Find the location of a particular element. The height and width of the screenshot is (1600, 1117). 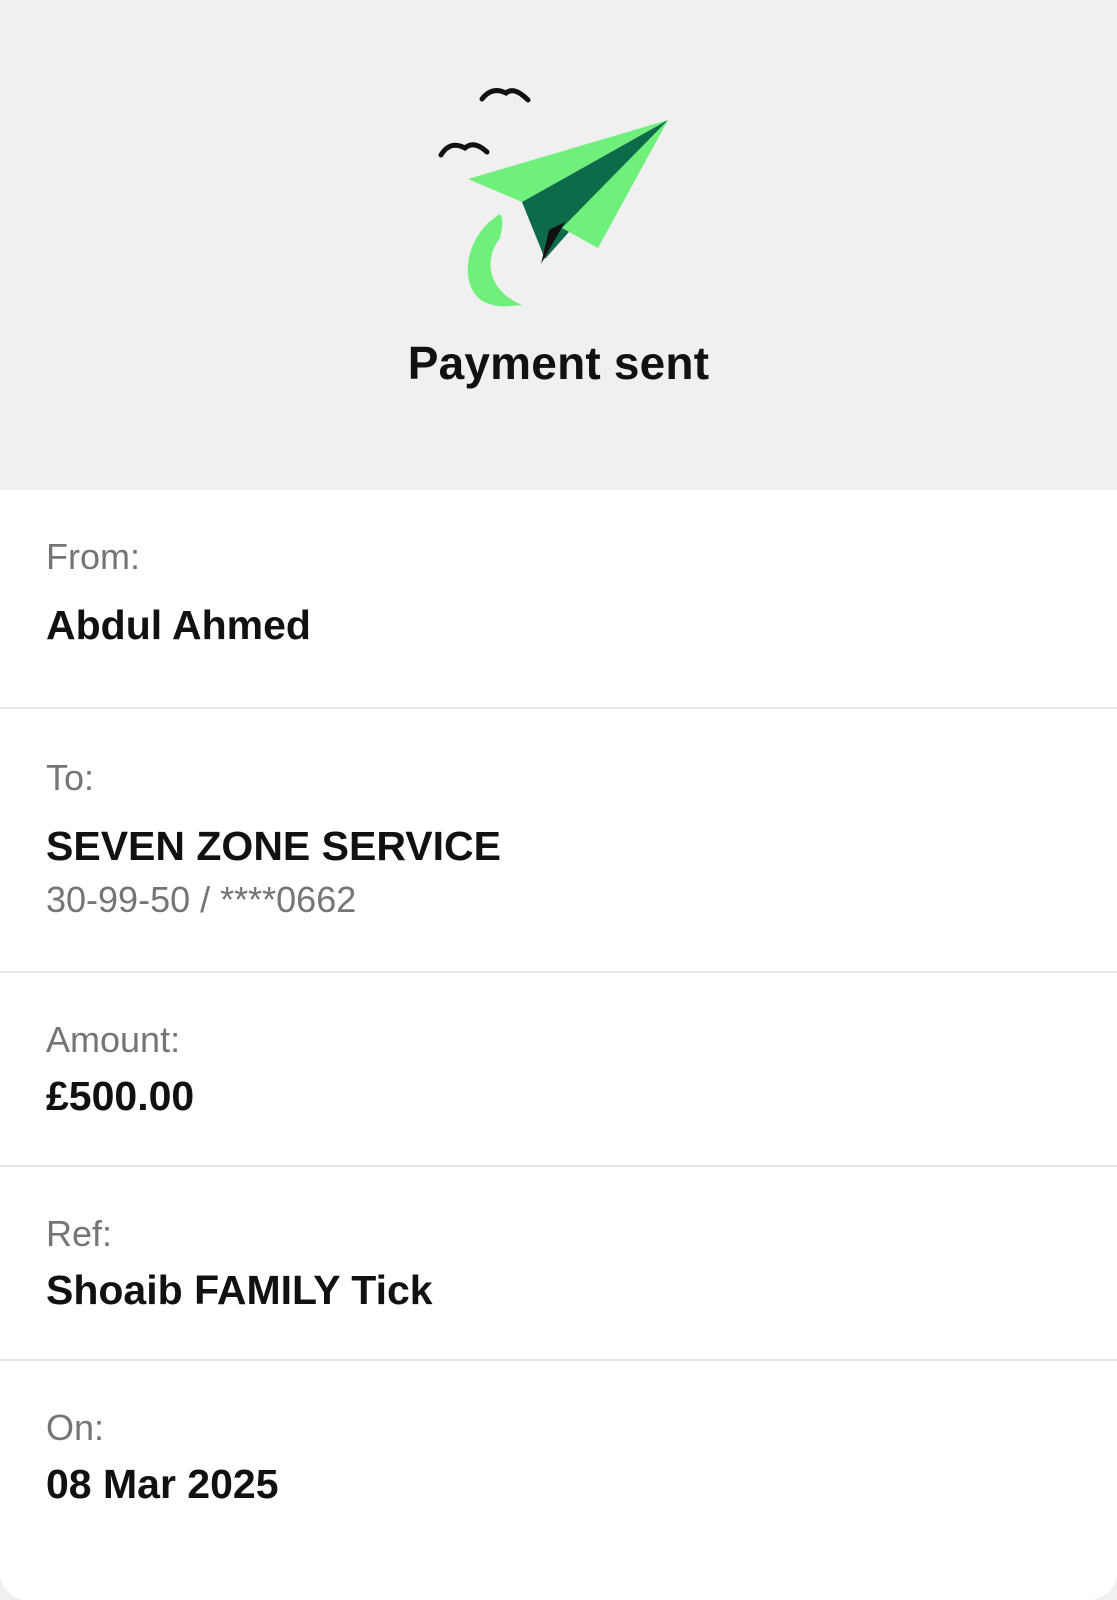

amount-value: £500.00 is located at coordinates (120, 1096).